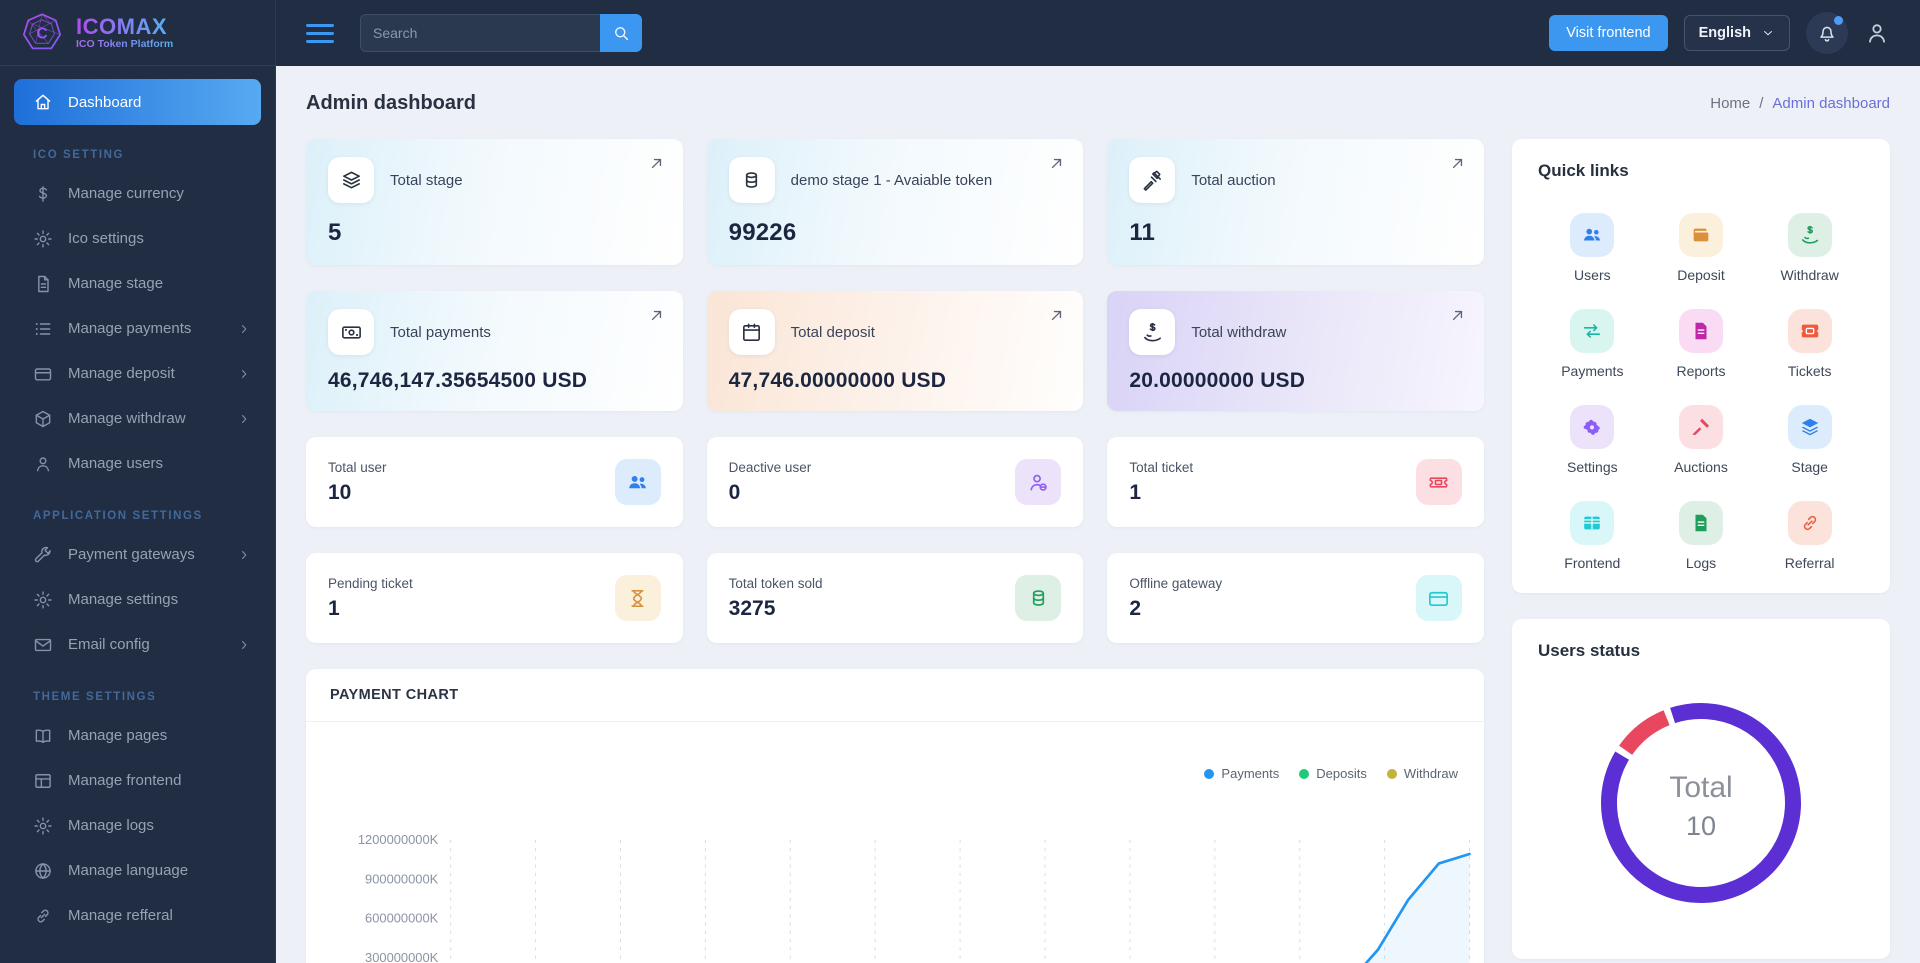 The image size is (1920, 963). What do you see at coordinates (1701, 248) in the screenshot?
I see `quick-link-deposit: Deposit` at bounding box center [1701, 248].